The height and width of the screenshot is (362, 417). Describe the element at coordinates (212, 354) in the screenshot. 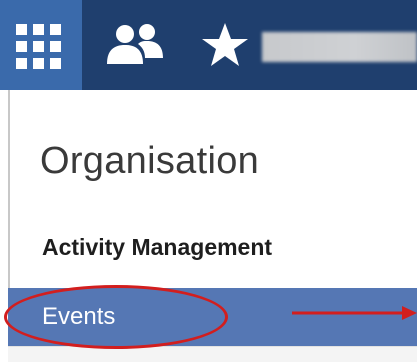

I see `menu-divider` at that location.